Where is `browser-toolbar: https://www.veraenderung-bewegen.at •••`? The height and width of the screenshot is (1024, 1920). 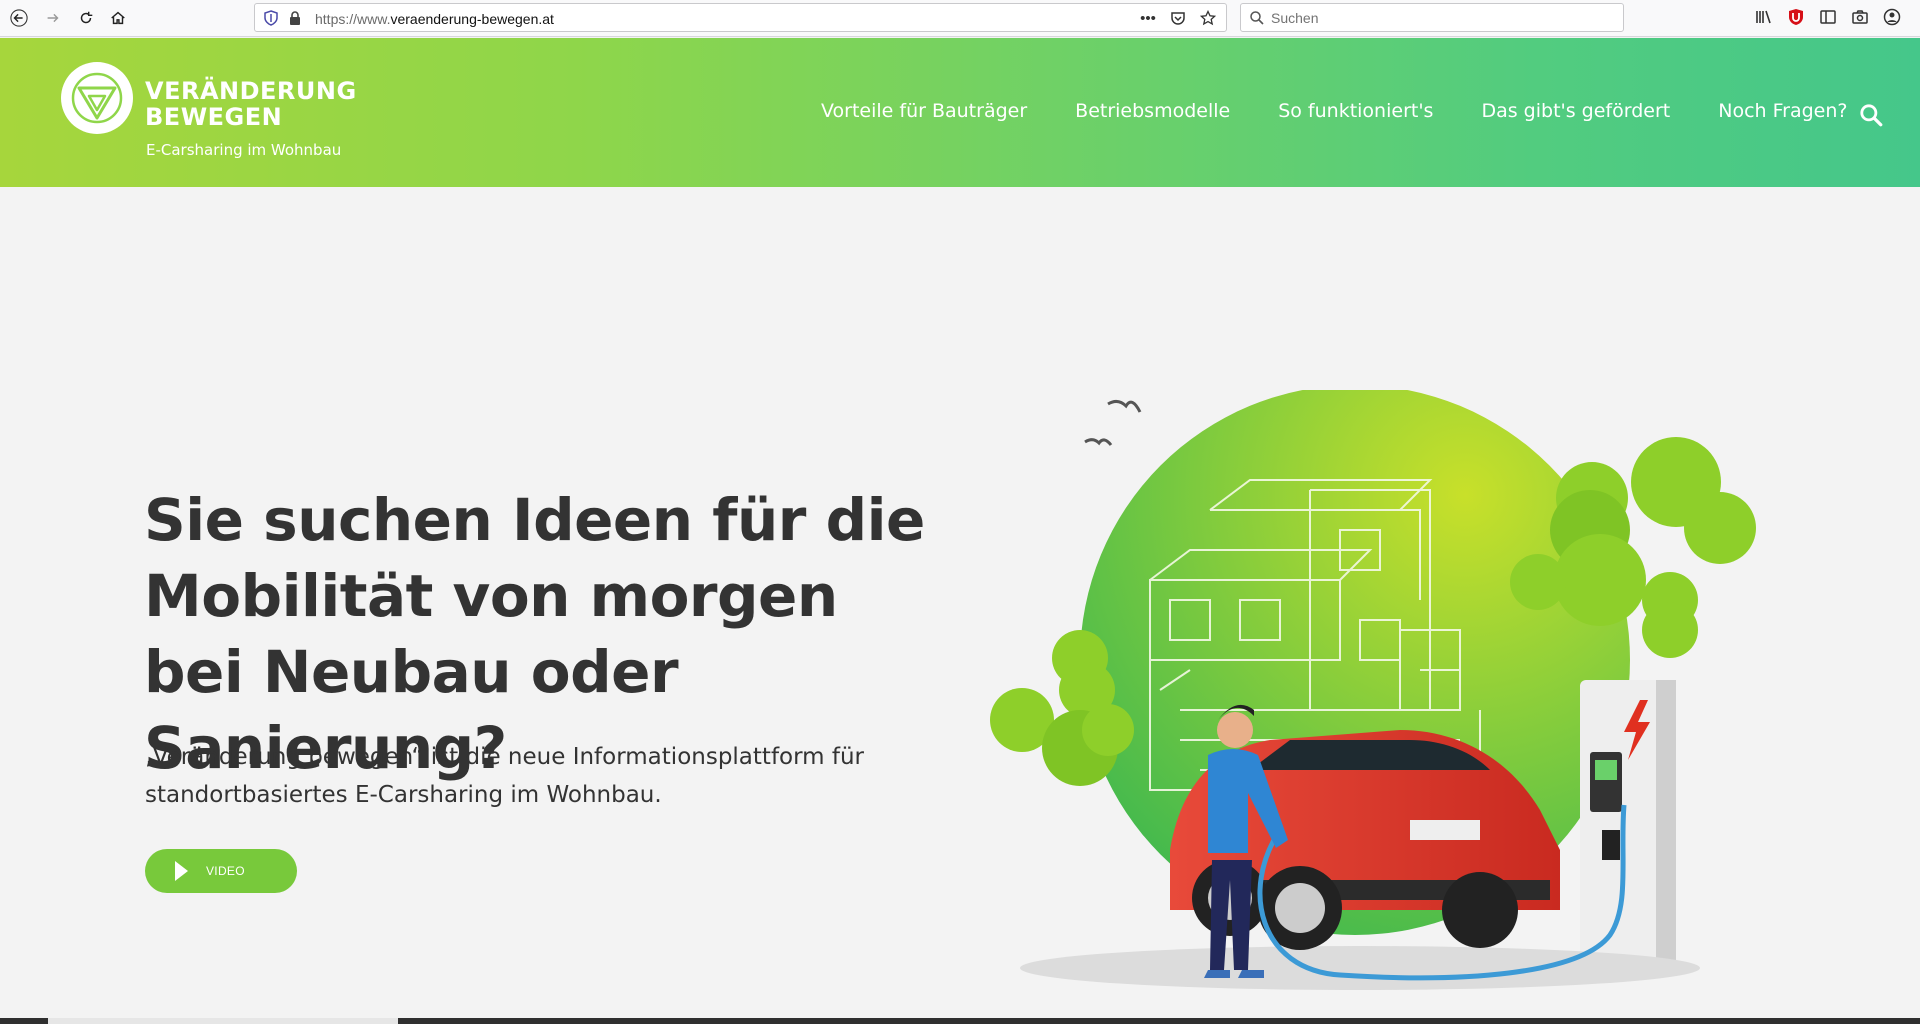 browser-toolbar: https://www.veraenderung-bewegen.at ••• is located at coordinates (960, 18).